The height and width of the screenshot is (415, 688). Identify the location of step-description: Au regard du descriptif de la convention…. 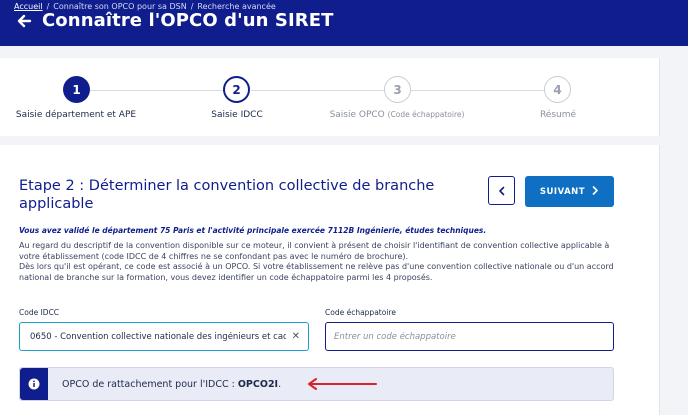
(319, 262).